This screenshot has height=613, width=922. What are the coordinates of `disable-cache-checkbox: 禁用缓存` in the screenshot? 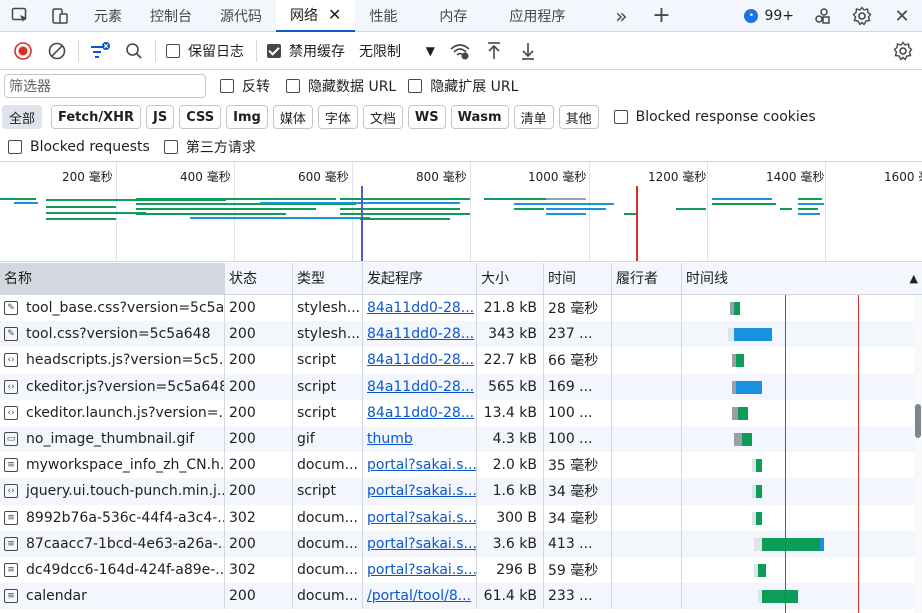 It's located at (306, 51).